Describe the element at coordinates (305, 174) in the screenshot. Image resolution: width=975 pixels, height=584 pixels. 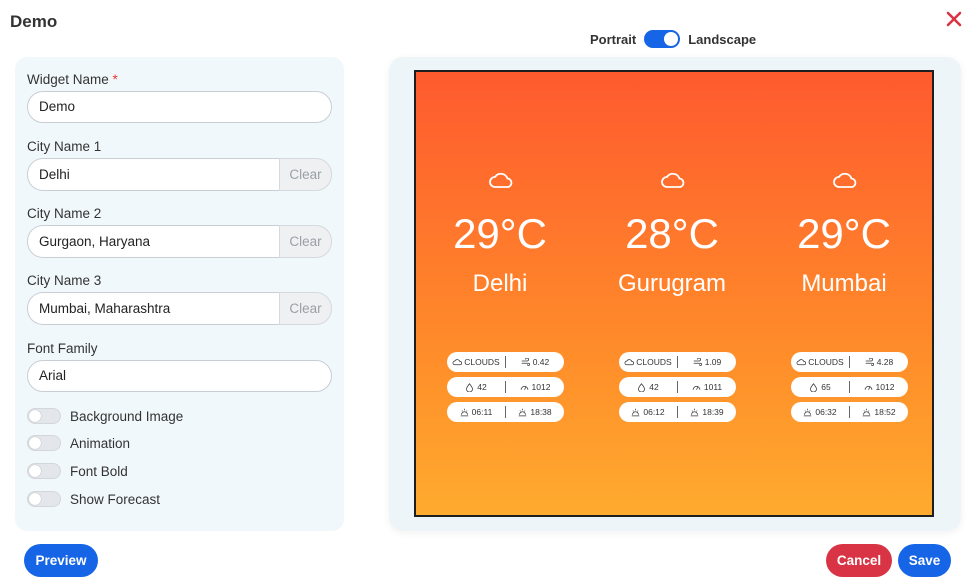
I see `city1-clear-button: Clear` at that location.